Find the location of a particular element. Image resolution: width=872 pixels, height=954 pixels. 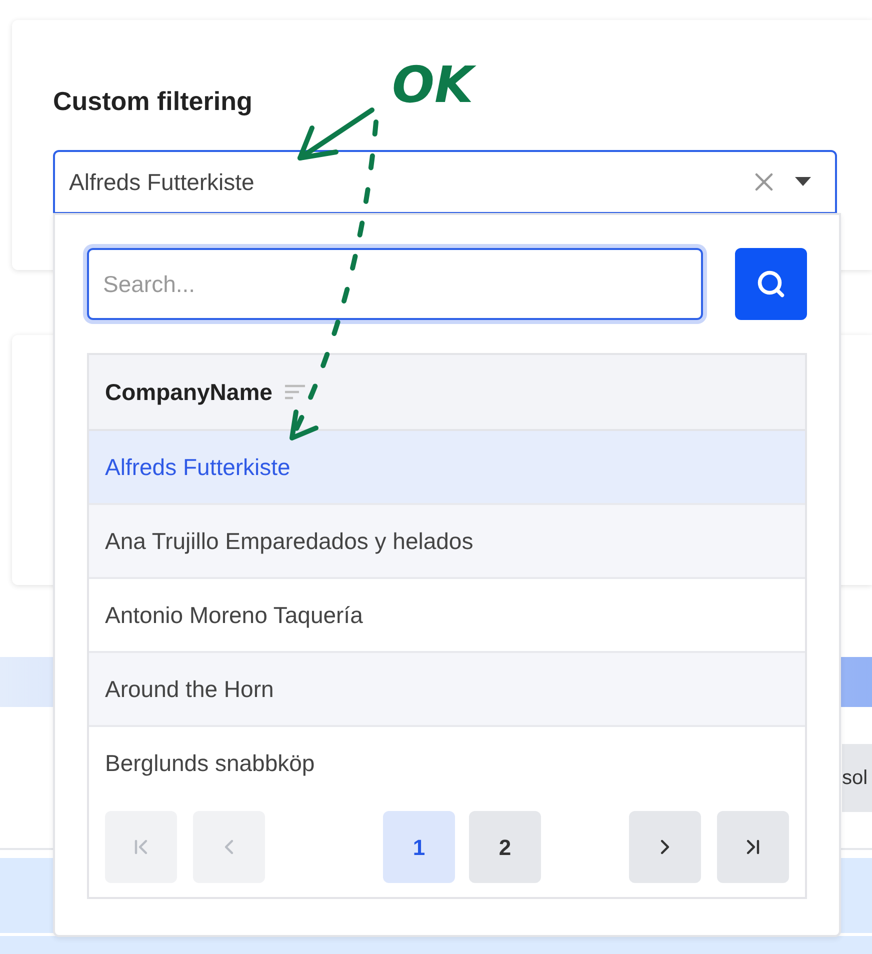

background-button: sol is located at coordinates (857, 778).